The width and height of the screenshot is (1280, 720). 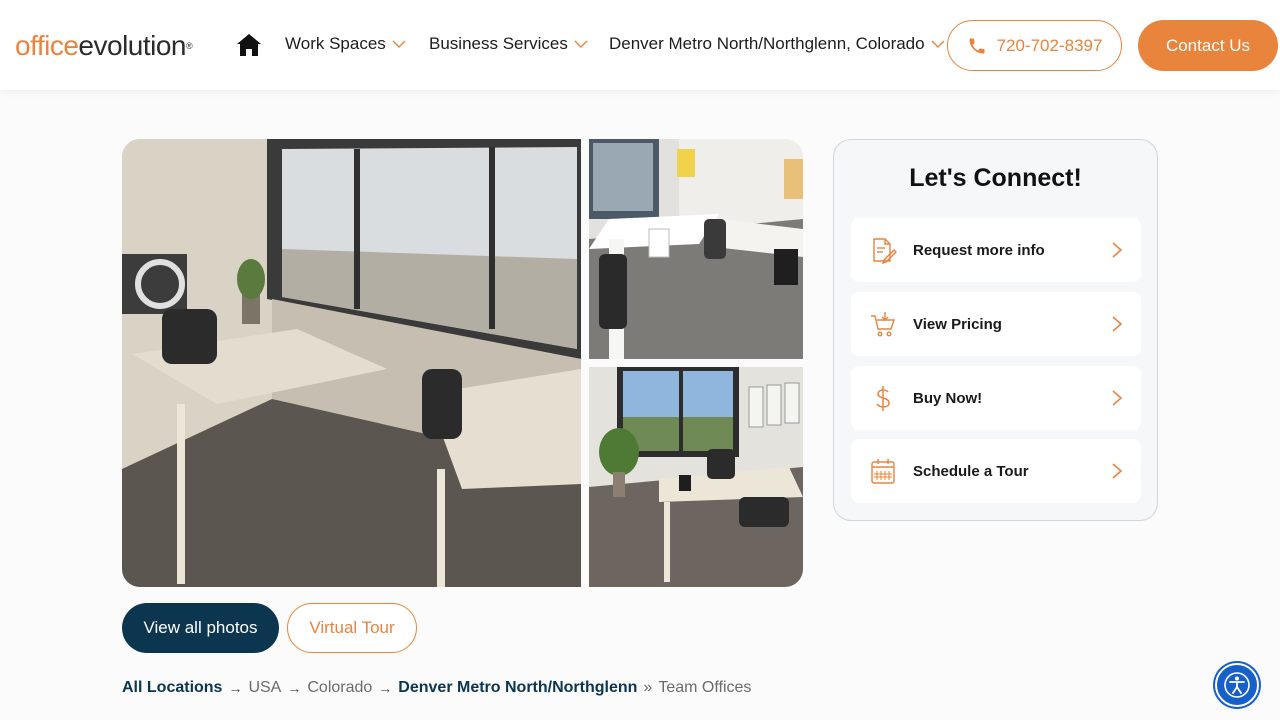 I want to click on office-evolution-logo: officeevolution®, so click(x=104, y=46).